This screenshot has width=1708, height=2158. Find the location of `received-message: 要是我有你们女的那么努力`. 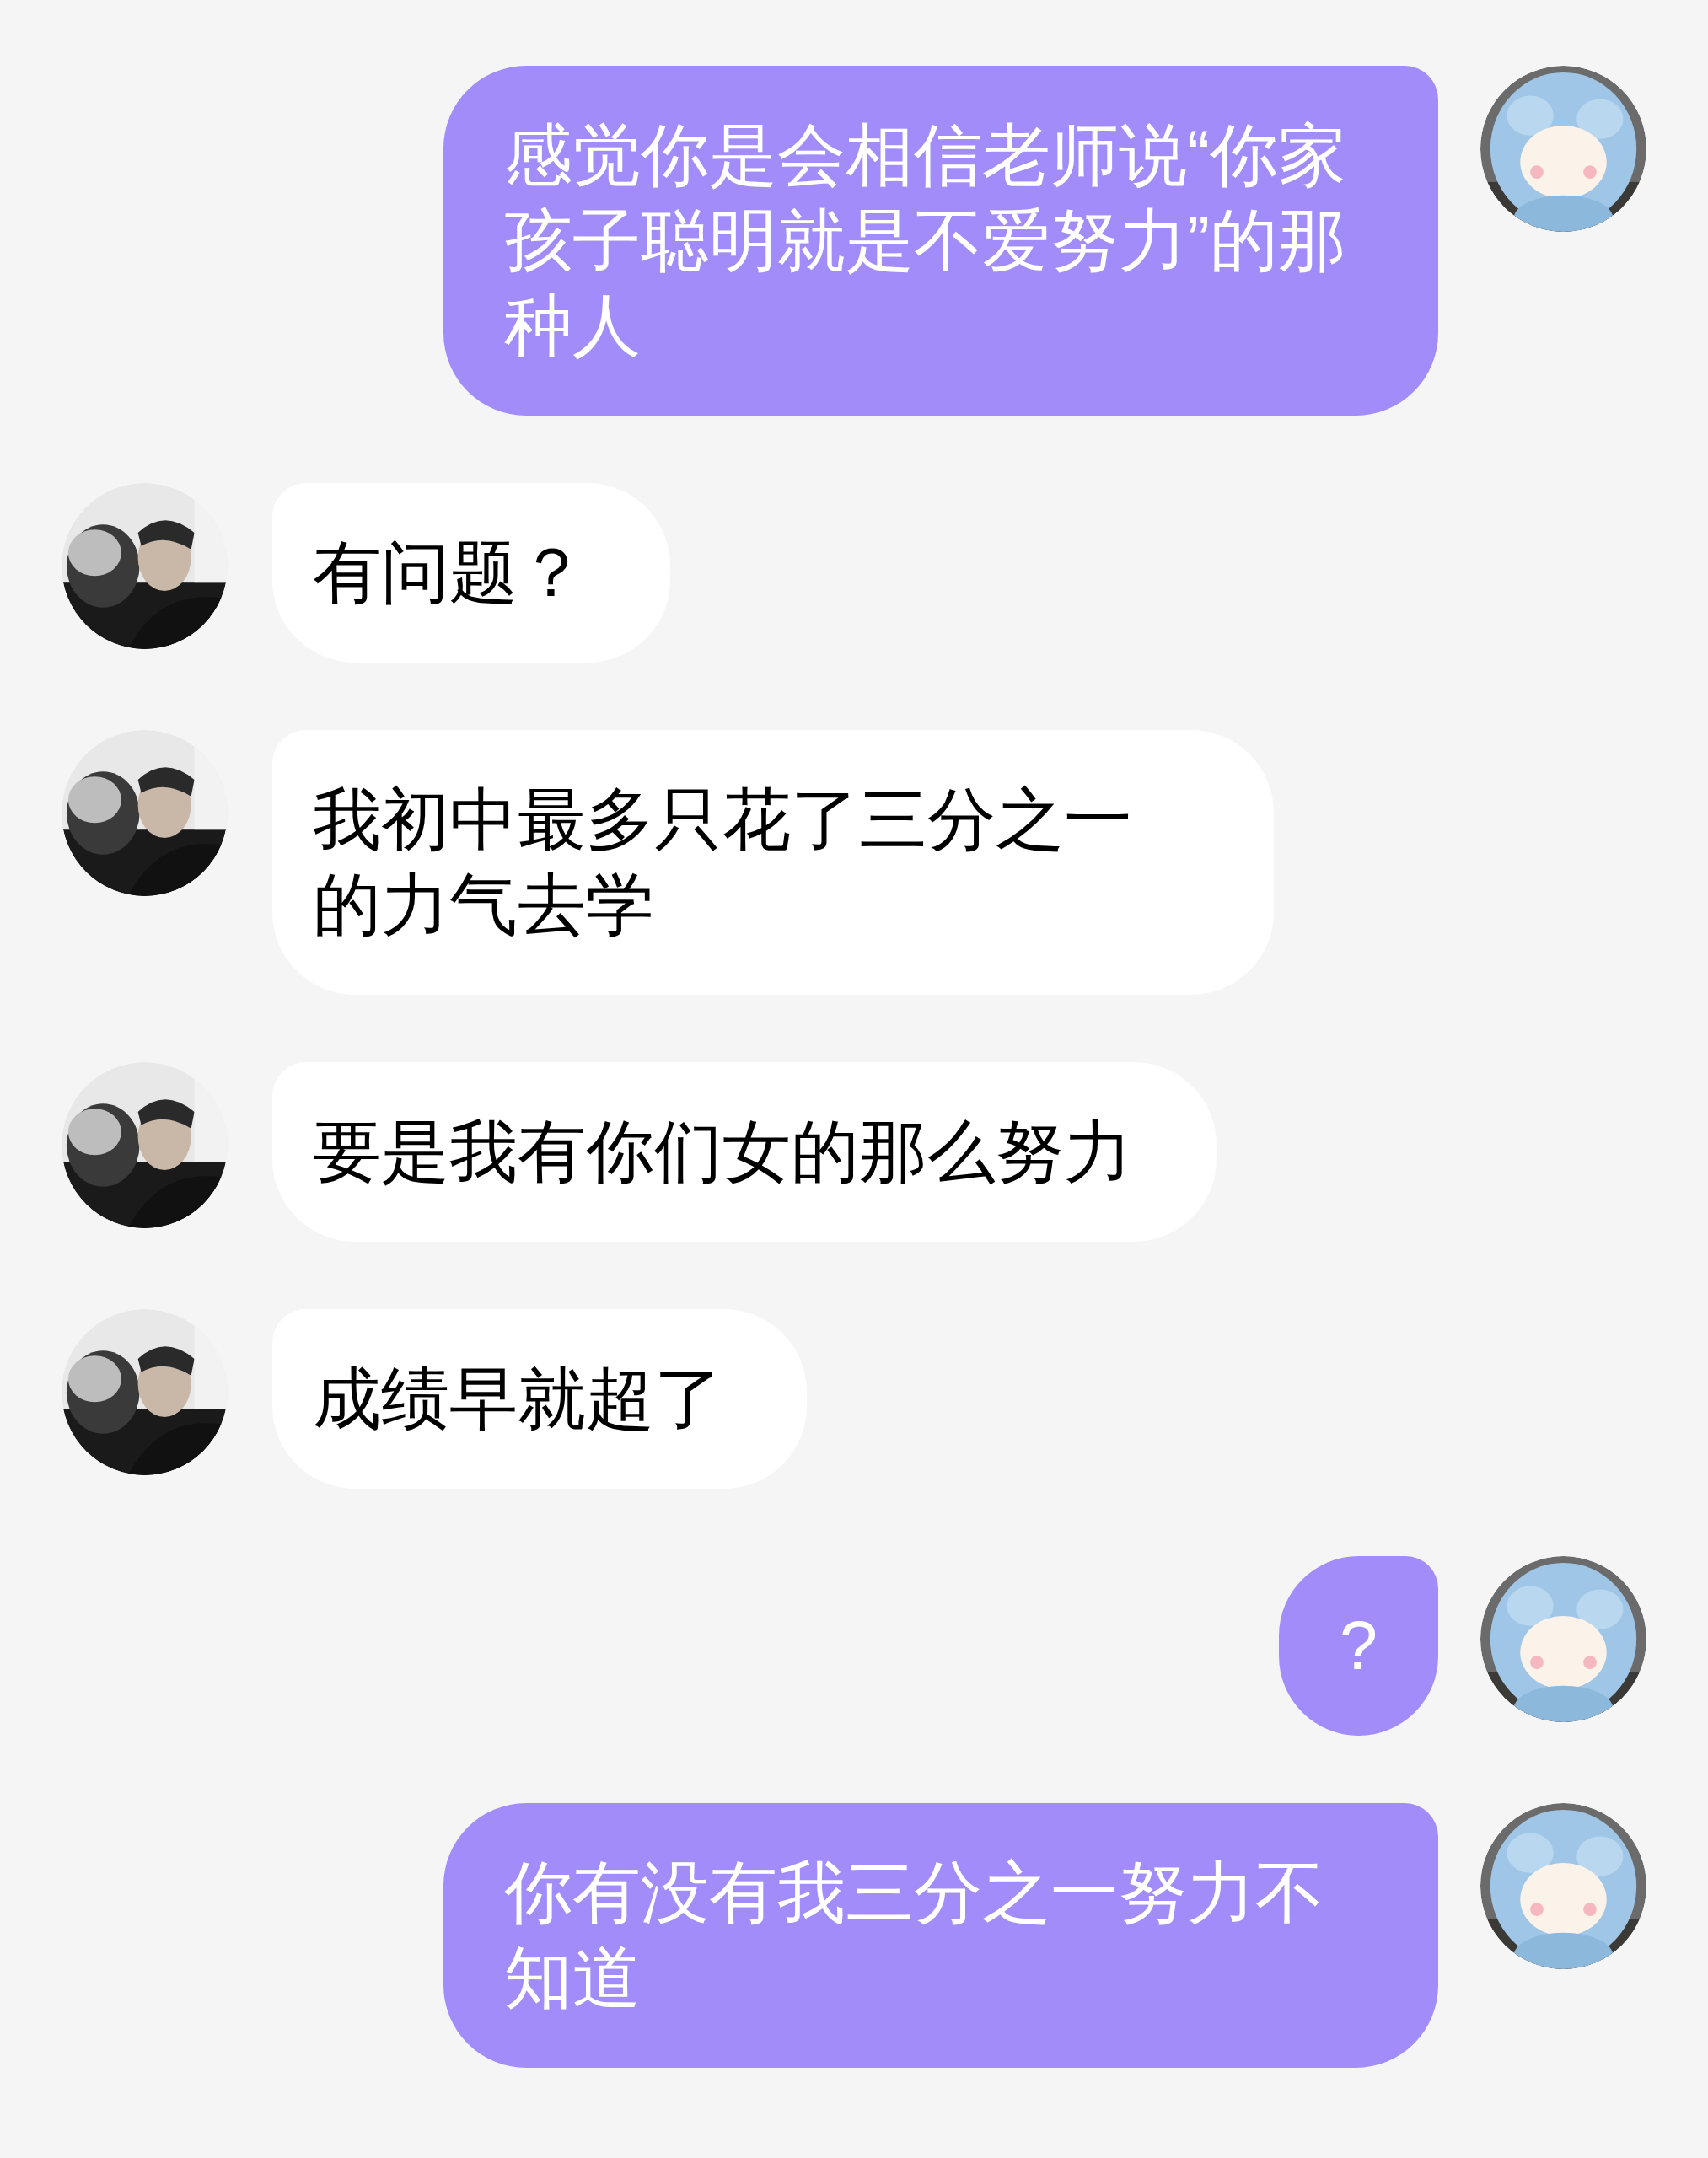

received-message: 要是我有你们女的那么努力 is located at coordinates (745, 1152).